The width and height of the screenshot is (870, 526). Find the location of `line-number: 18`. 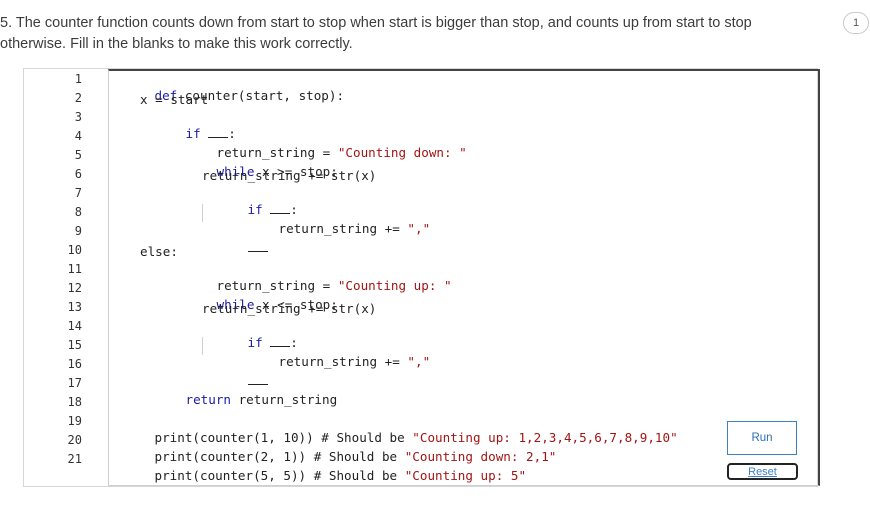

line-number: 18 is located at coordinates (74, 402).